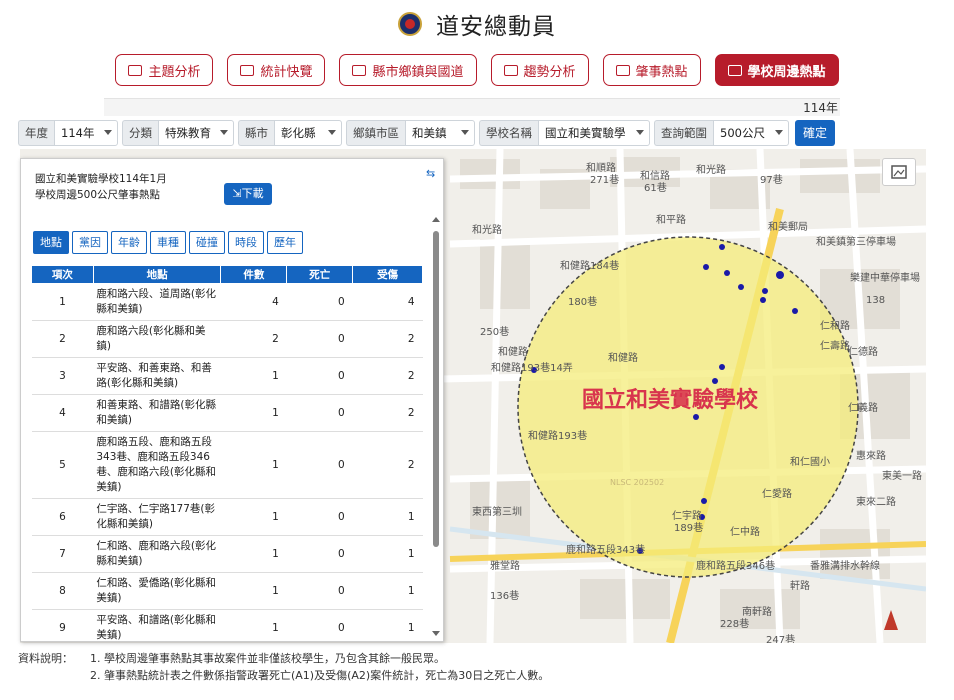 This screenshot has height=700, width=954. I want to click on svg-text: 東西第三圳, so click(497, 511).